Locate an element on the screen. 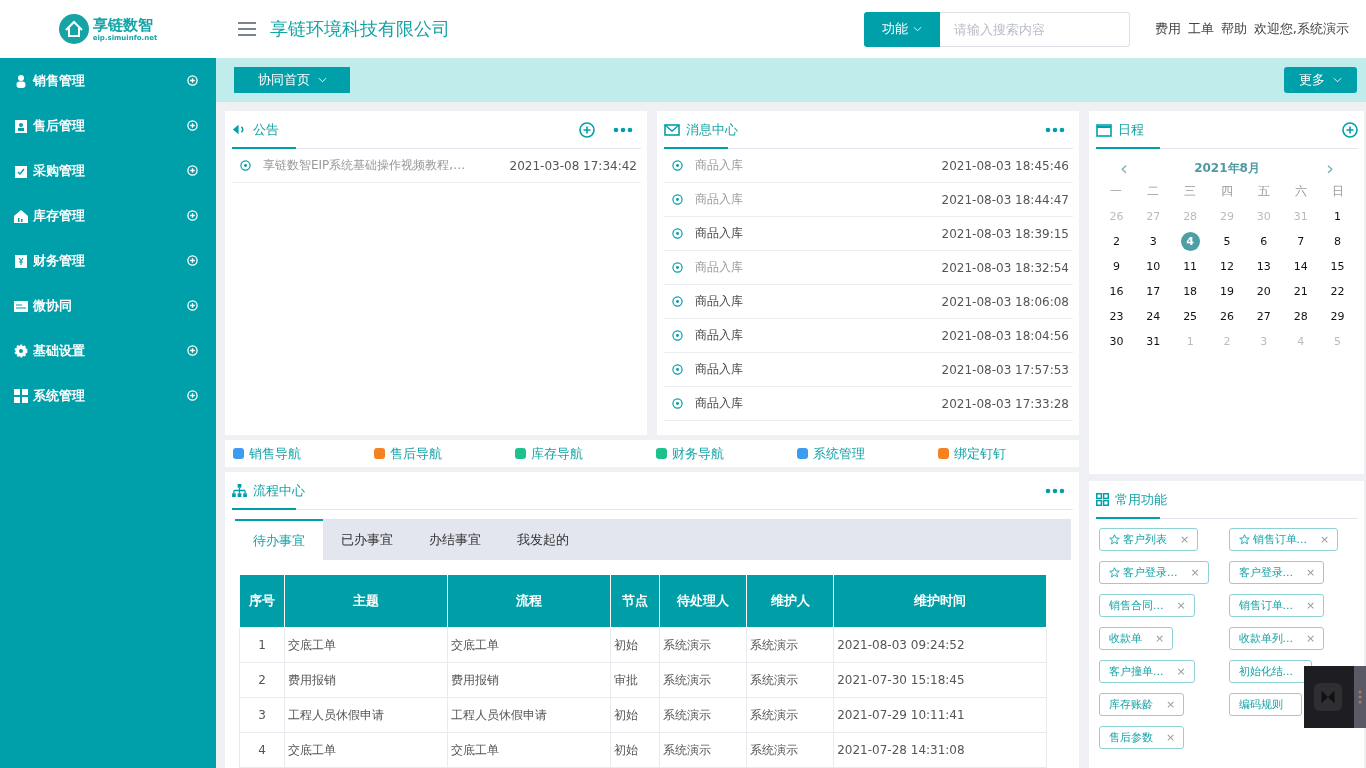  shortcut-tag: 库存账龄 × is located at coordinates (1142, 704).